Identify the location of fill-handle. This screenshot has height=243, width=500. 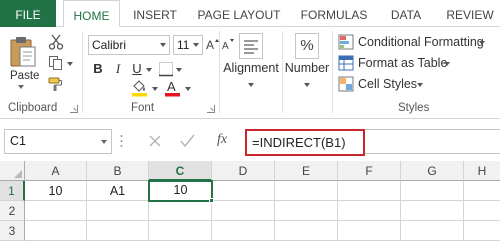
(211, 200).